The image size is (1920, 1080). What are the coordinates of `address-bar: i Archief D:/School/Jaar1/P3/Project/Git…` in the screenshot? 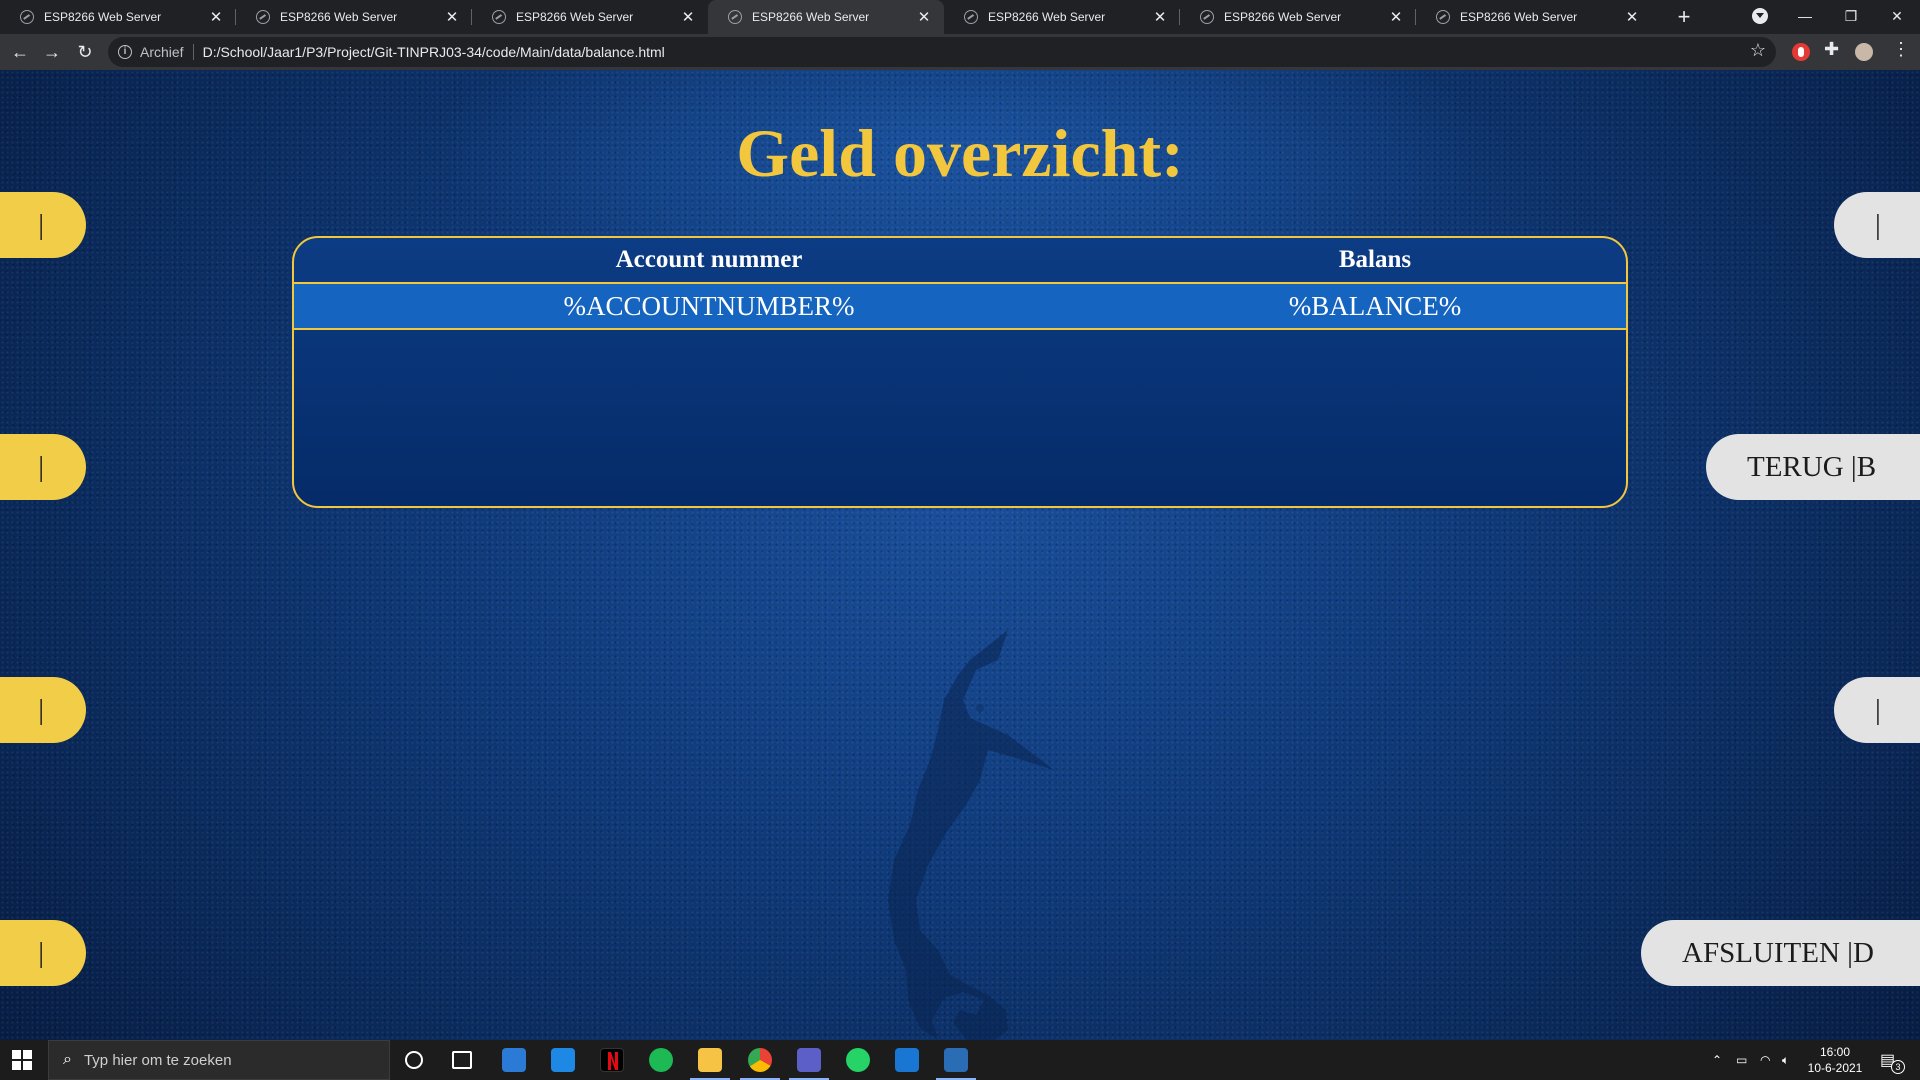 It's located at (942, 52).